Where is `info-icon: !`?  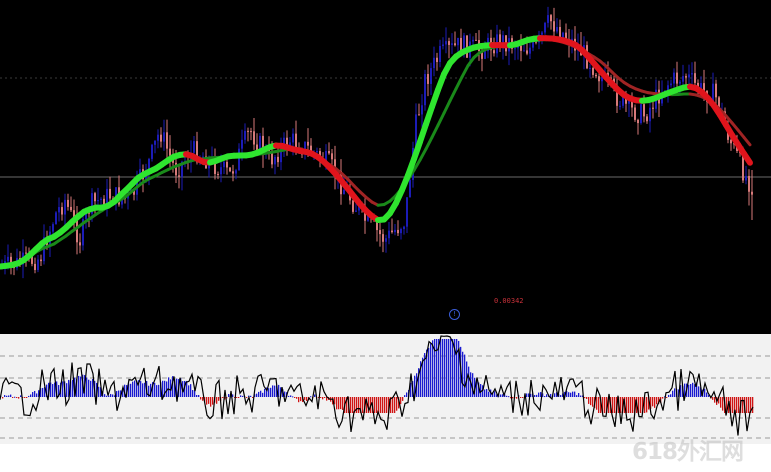
info-icon: ! is located at coordinates (454, 314).